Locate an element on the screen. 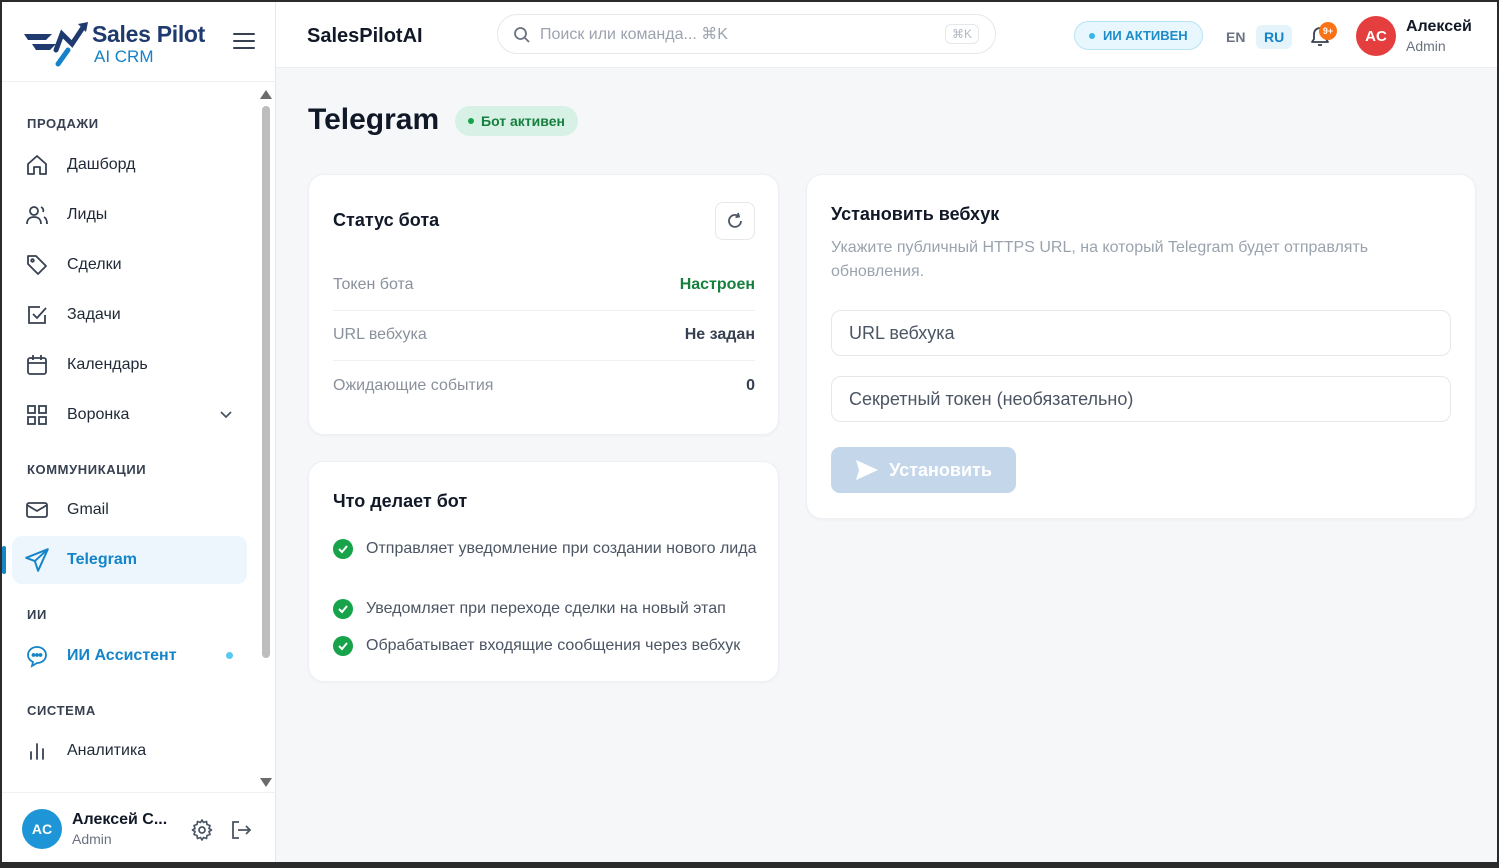 This screenshot has height=868, width=1499. sidebar-item-leads: Лиды is located at coordinates (129, 215).